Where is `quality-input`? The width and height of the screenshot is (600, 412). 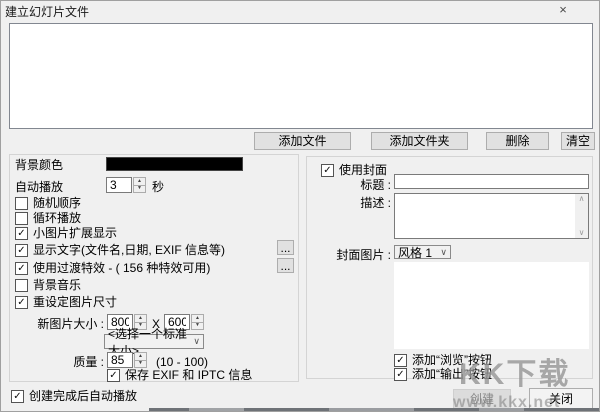
quality-input is located at coordinates (120, 360).